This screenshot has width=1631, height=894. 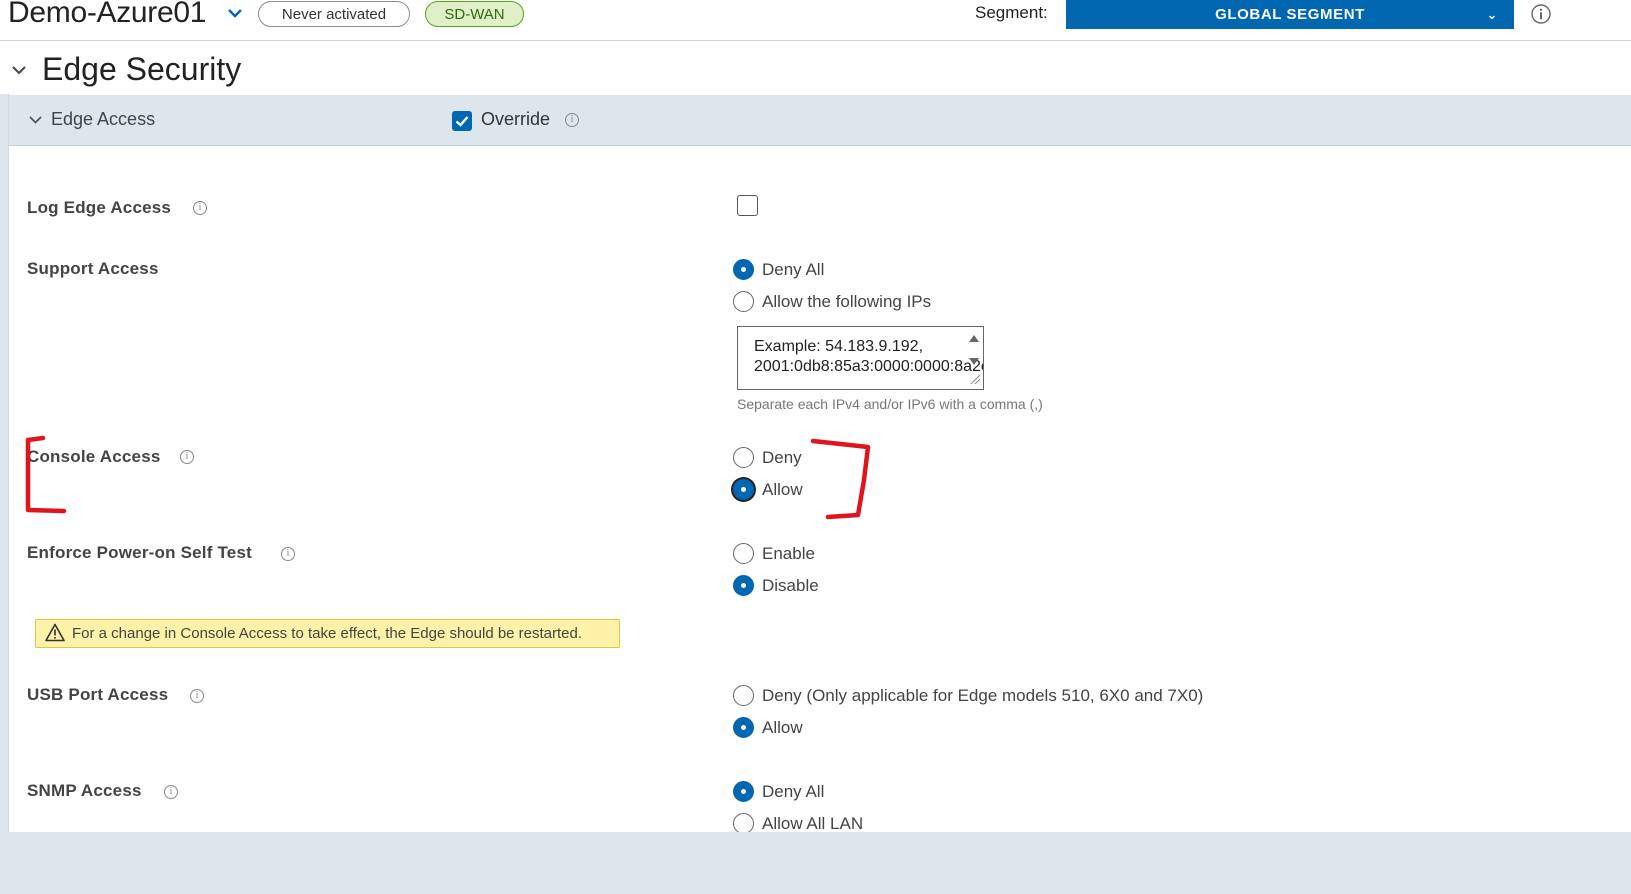 What do you see at coordinates (334, 14) in the screenshot?
I see `status-badge: Never activated` at bounding box center [334, 14].